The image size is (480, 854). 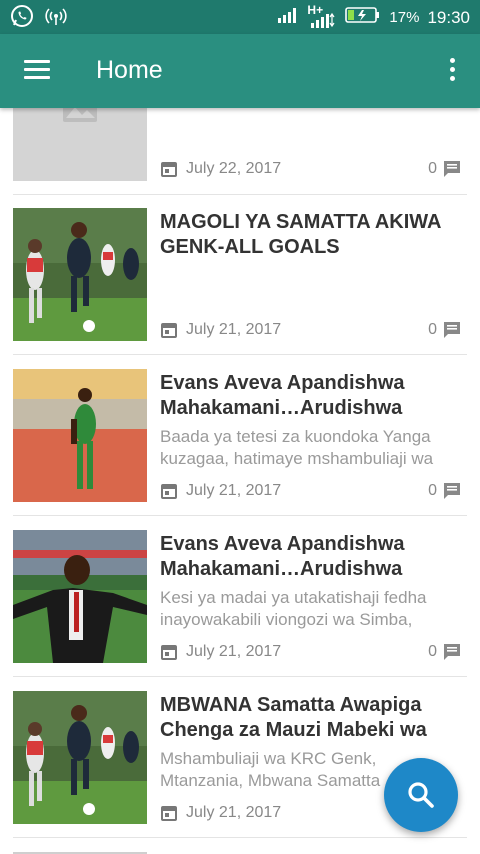 What do you see at coordinates (240, 151) in the screenshot?
I see `article-card: July 22, 2017 0` at bounding box center [240, 151].